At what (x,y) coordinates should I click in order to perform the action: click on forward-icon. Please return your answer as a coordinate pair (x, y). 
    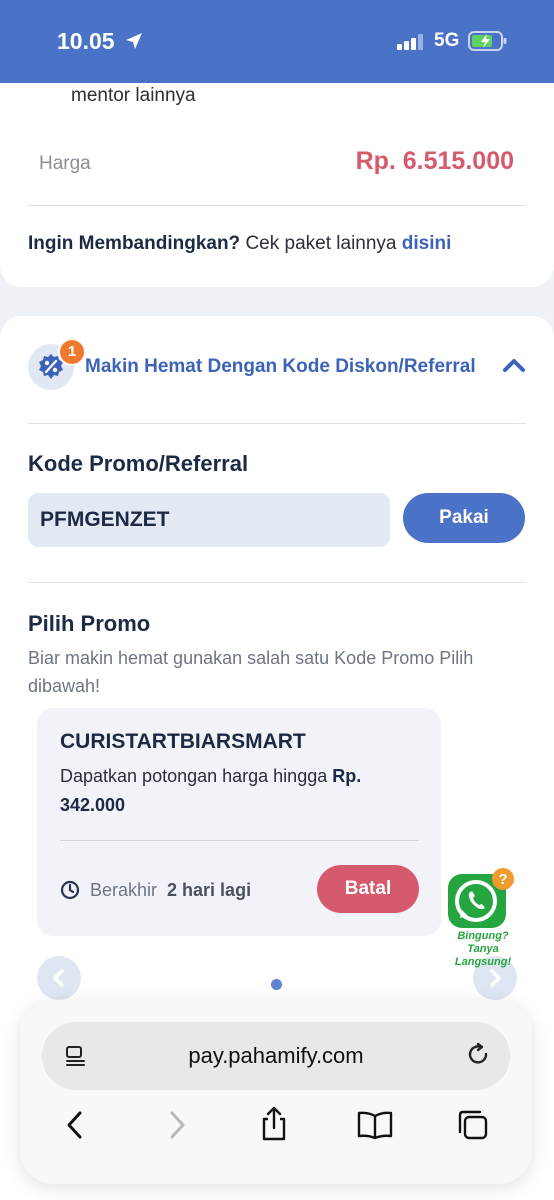
    Looking at the image, I should click on (177, 1125).